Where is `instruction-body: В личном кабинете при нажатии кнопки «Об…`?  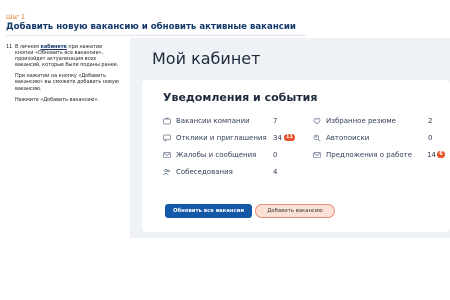 instruction-body: В личном кабинете при нажатии кнопки «Об… is located at coordinates (67, 76).